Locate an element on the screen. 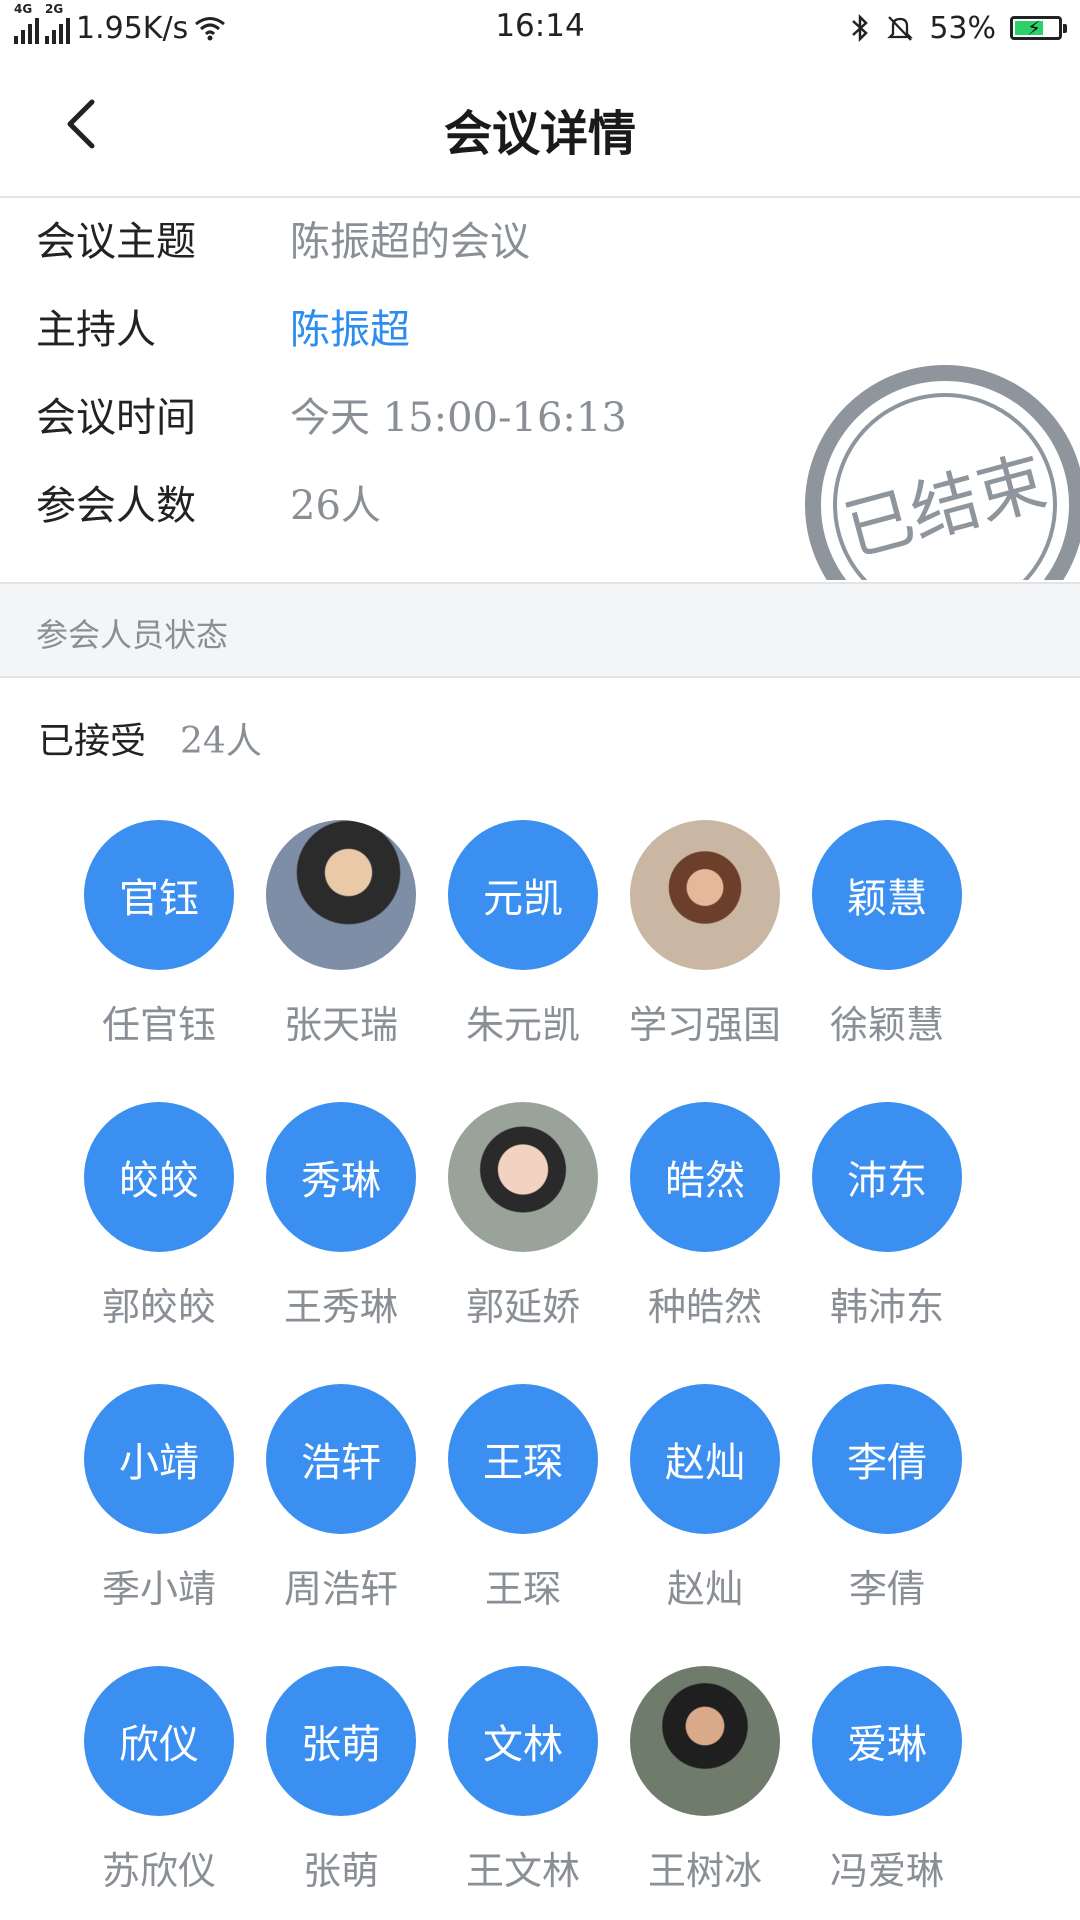 The width and height of the screenshot is (1080, 1920). topic-label: 会议主题 is located at coordinates (116, 242).